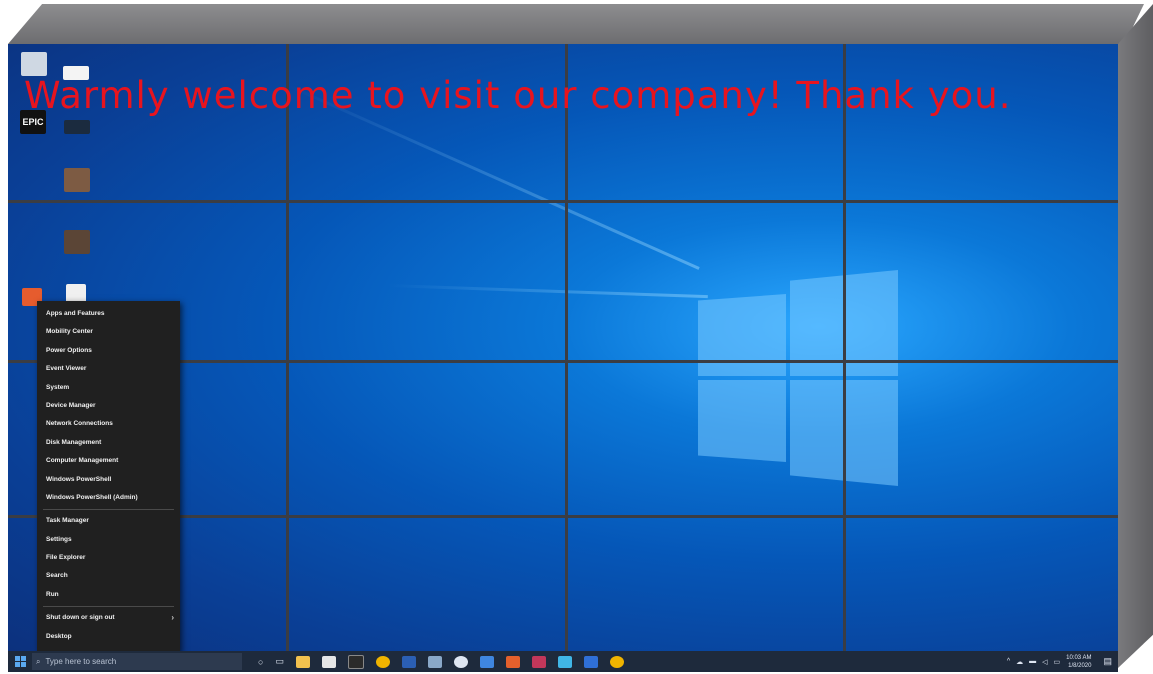  Describe the element at coordinates (1008, 661) in the screenshot. I see `chevron-up-icon: ^` at that location.